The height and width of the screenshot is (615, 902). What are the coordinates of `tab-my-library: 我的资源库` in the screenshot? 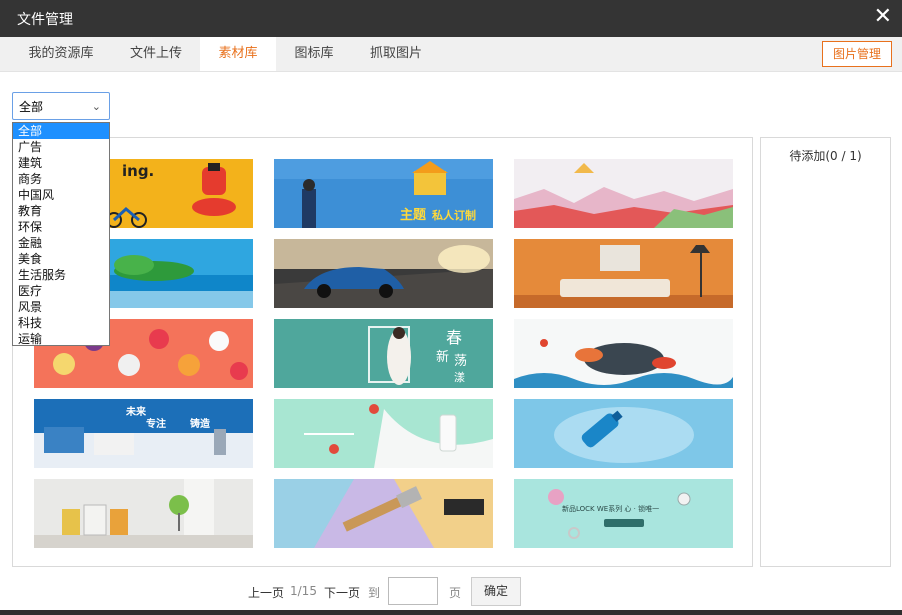 It's located at (61, 54).